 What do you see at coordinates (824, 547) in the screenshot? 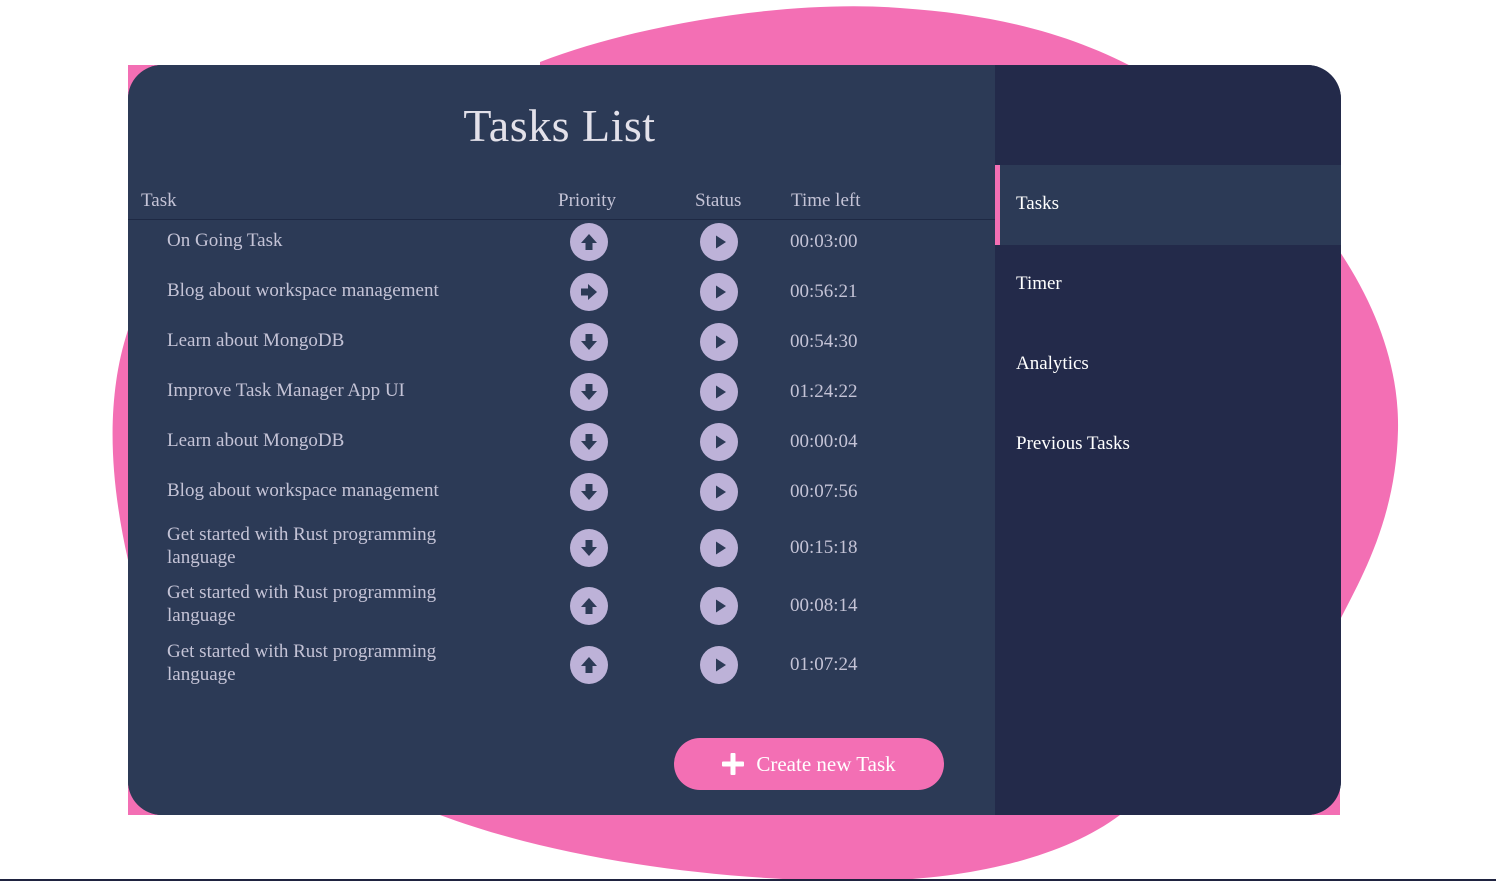
I see `time-left: 00:15:18` at bounding box center [824, 547].